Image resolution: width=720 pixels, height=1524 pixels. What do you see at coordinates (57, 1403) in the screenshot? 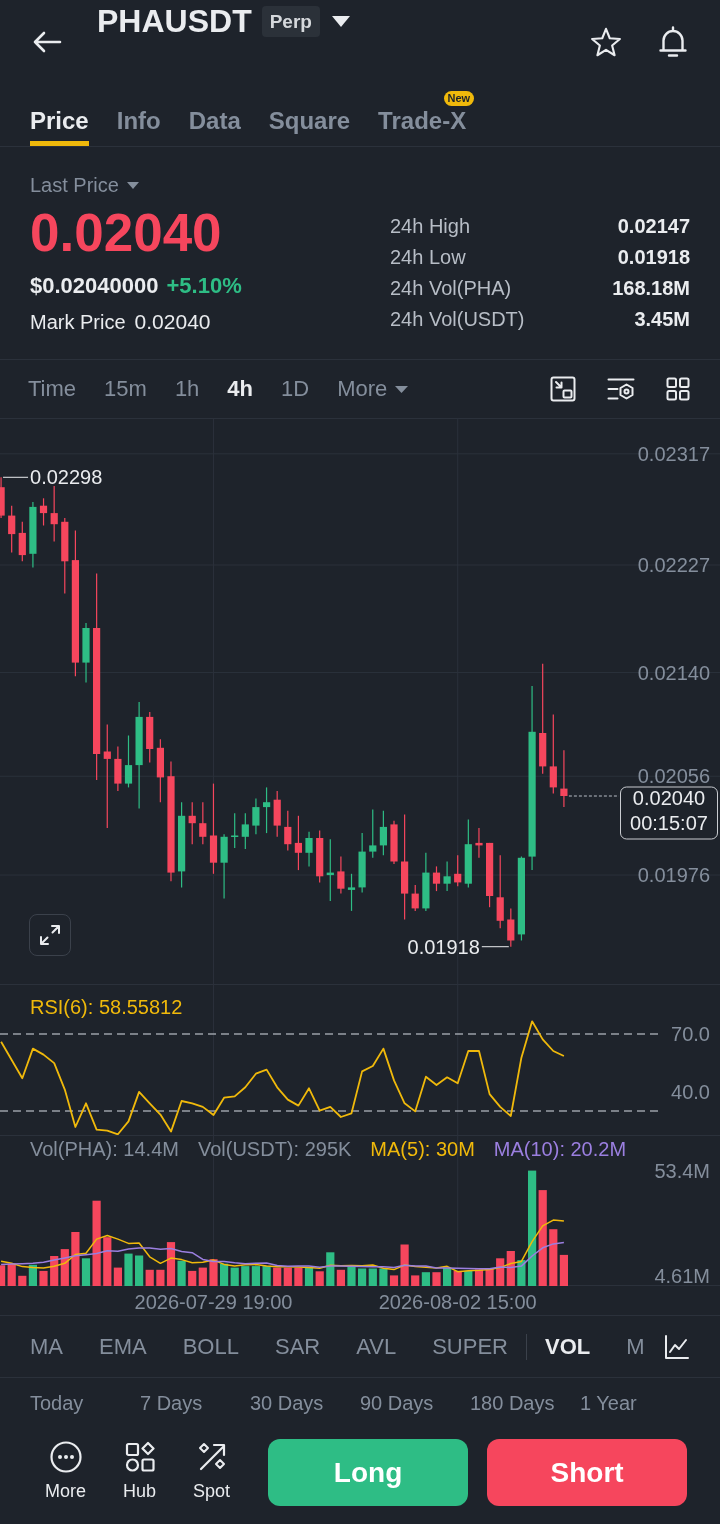
I see `period-tab: Today` at bounding box center [57, 1403].